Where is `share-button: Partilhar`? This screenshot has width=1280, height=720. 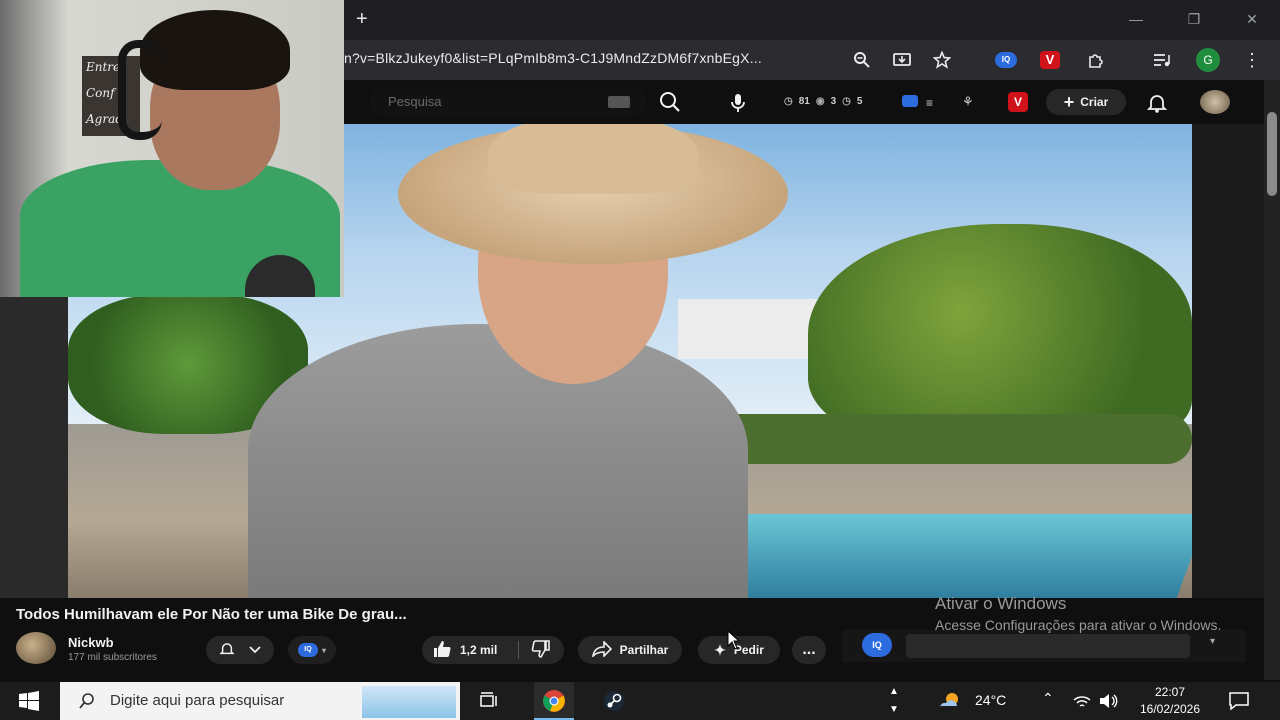 share-button: Partilhar is located at coordinates (630, 650).